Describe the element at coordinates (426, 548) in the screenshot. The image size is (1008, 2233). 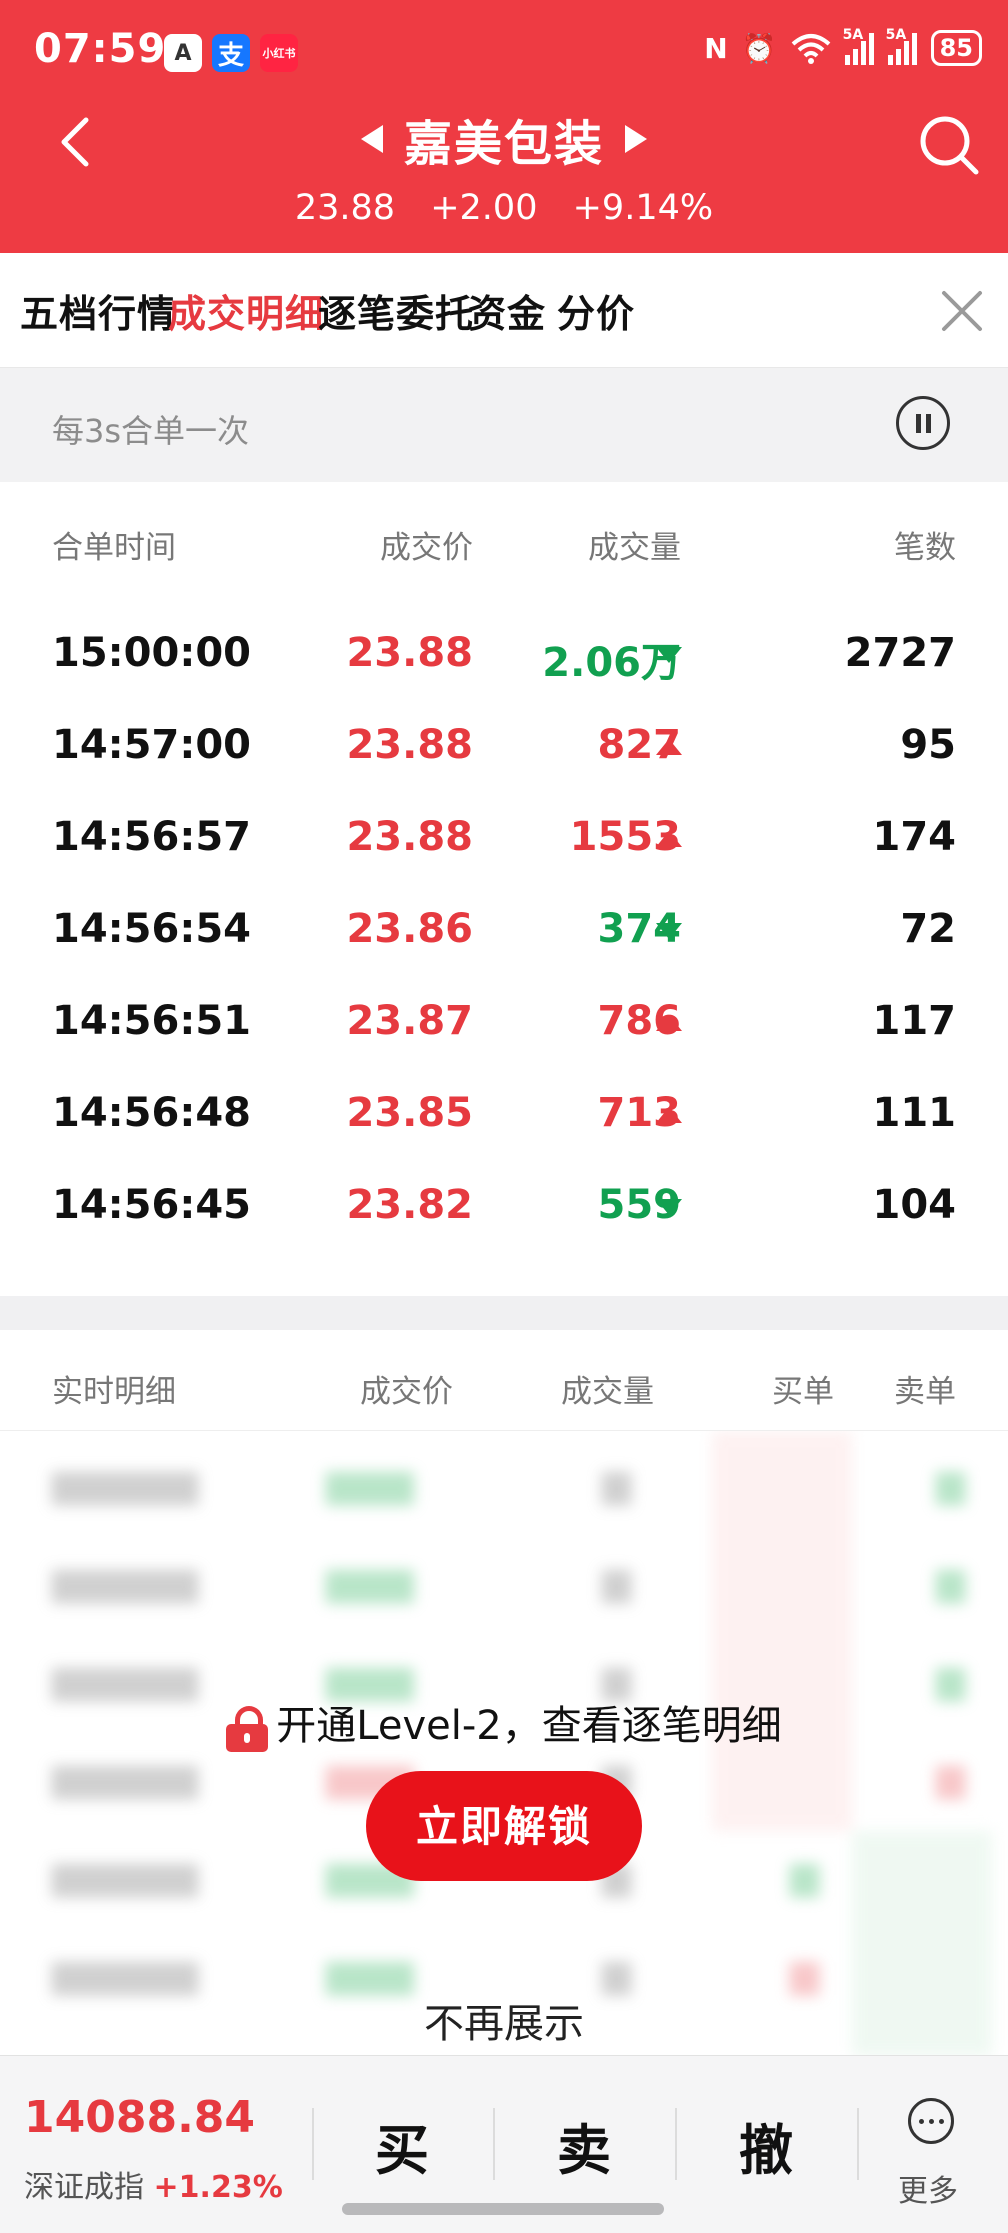
I see `col-price: 成交价` at that location.